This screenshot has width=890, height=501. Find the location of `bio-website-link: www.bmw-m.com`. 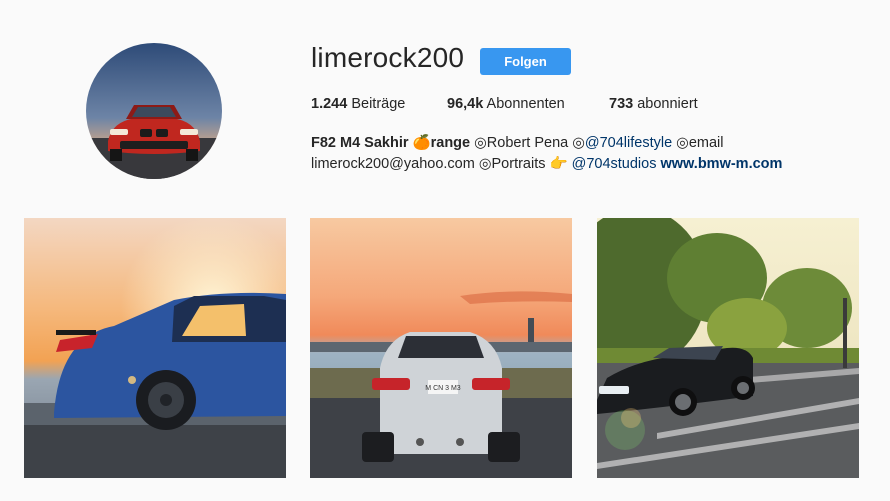

bio-website-link: www.bmw-m.com is located at coordinates (722, 164).